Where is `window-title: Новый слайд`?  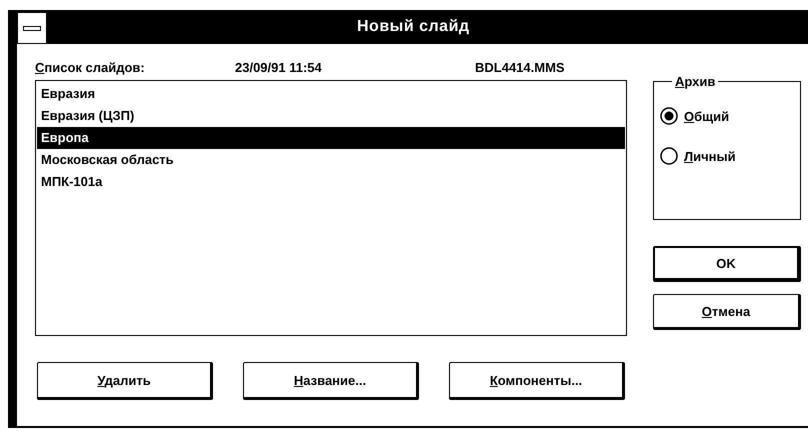 window-title: Новый слайд is located at coordinates (413, 27).